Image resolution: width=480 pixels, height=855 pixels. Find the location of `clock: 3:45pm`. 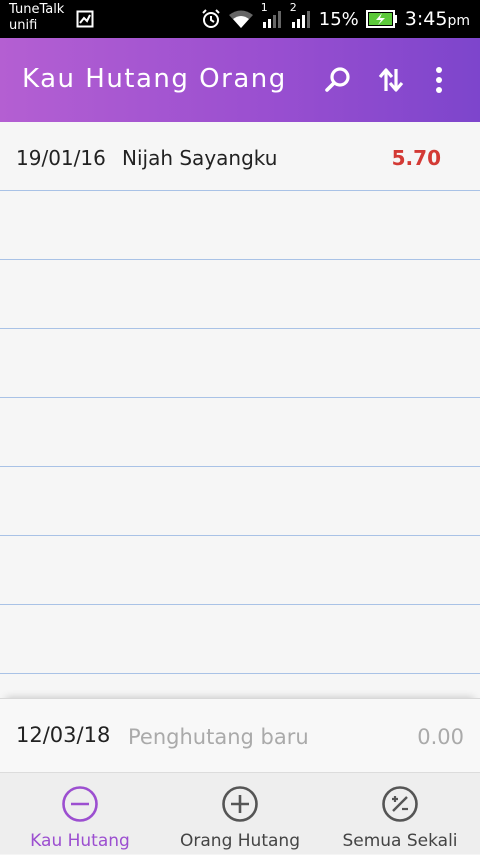

clock: 3:45pm is located at coordinates (437, 19).